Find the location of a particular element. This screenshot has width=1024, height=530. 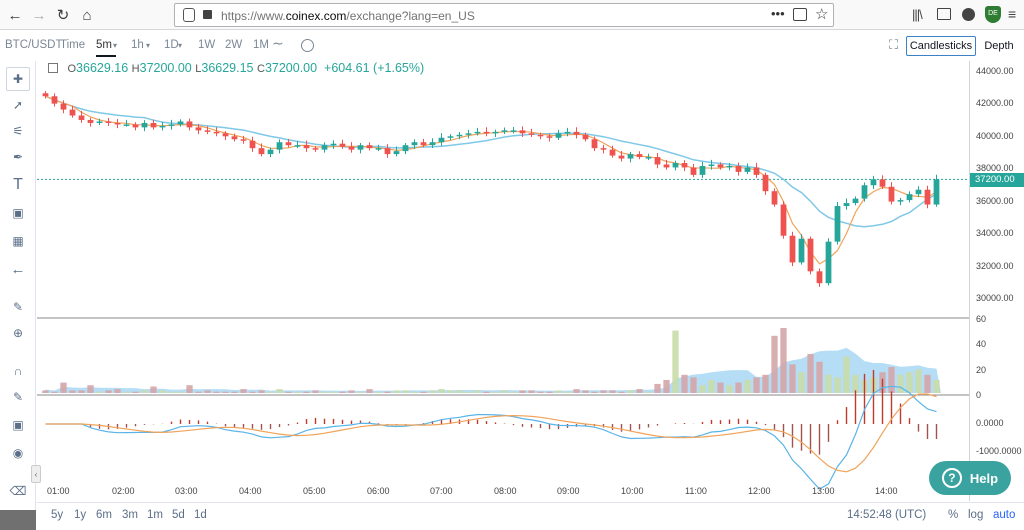

crosshair-icon: ✚ is located at coordinates (18, 79).